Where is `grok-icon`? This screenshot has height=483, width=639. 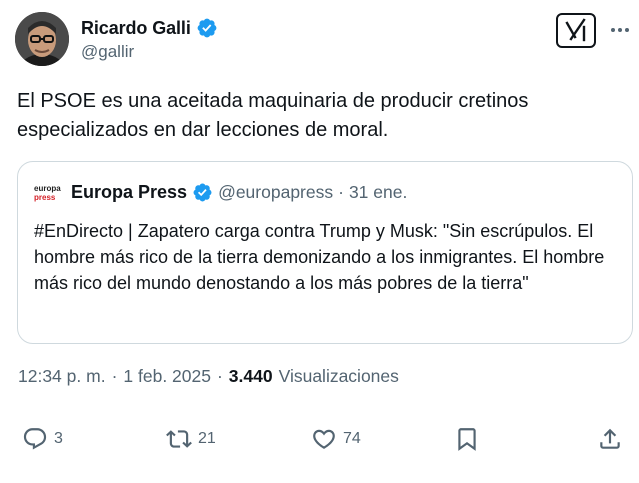 grok-icon is located at coordinates (575, 30).